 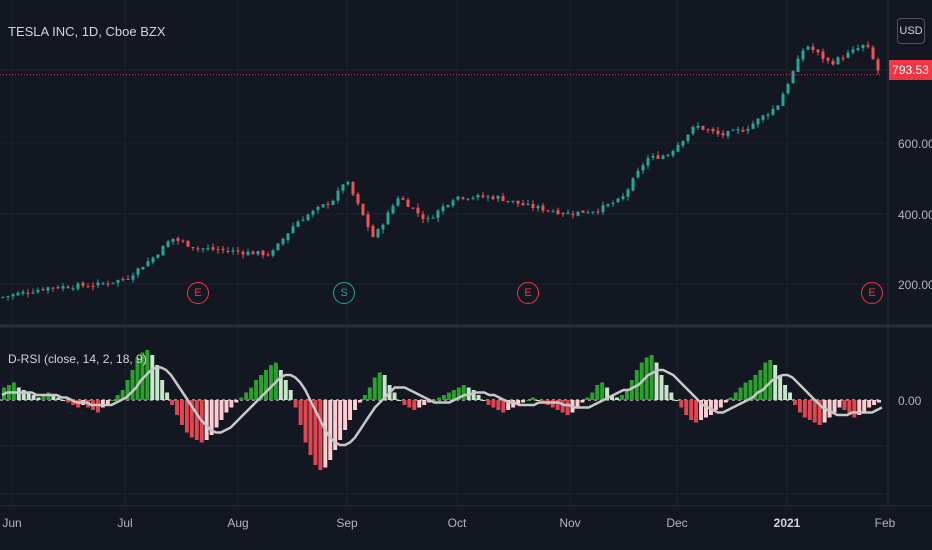 What do you see at coordinates (570, 523) in the screenshot?
I see `time-tick-nov: Nov` at bounding box center [570, 523].